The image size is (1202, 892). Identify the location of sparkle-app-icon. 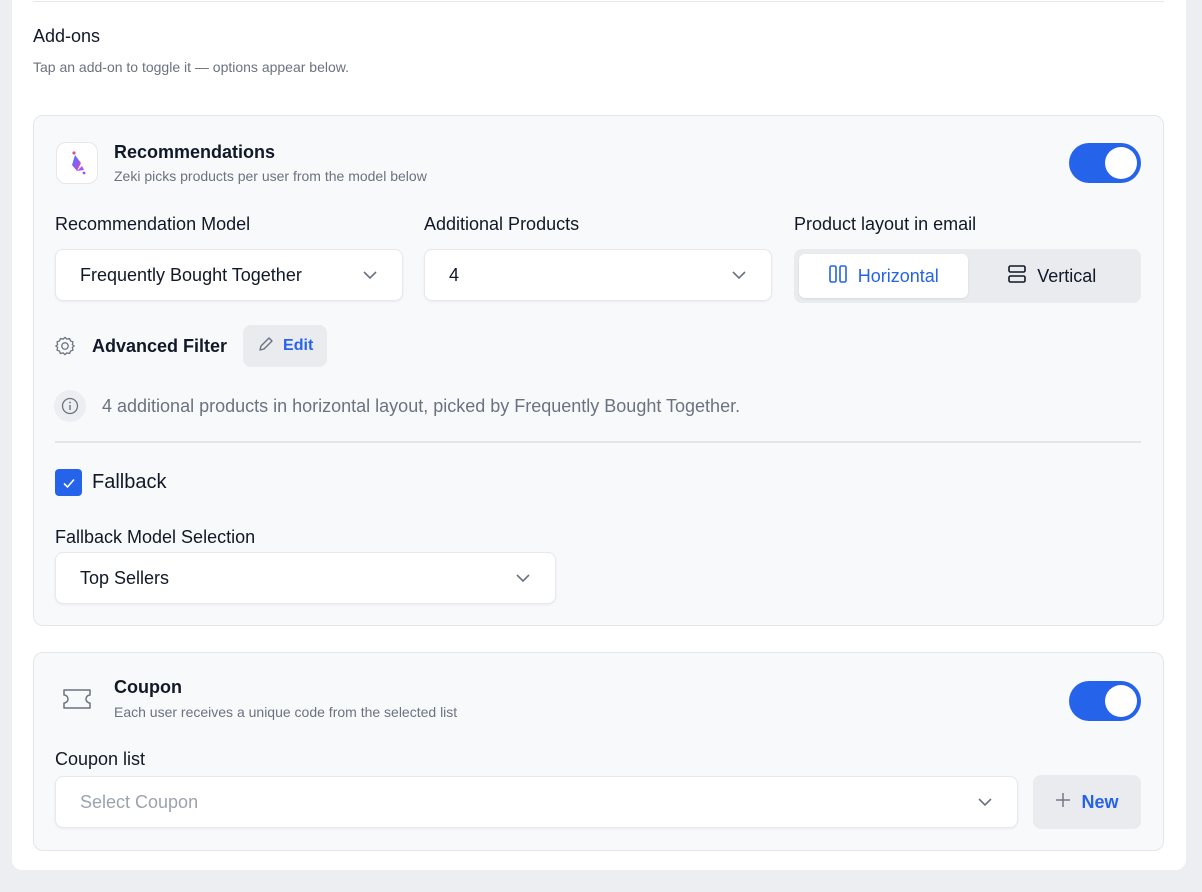
(77, 163).